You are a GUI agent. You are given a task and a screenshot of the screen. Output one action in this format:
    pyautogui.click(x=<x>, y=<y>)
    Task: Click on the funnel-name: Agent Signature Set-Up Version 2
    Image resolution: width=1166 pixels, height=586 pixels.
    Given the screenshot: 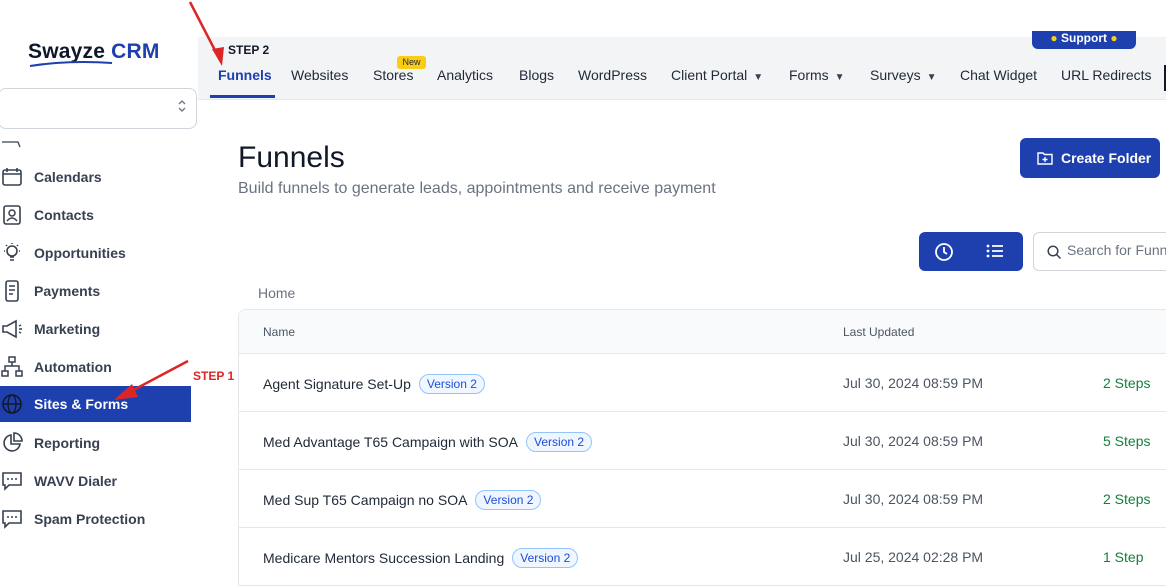 What is the action you would take?
    pyautogui.click(x=374, y=384)
    